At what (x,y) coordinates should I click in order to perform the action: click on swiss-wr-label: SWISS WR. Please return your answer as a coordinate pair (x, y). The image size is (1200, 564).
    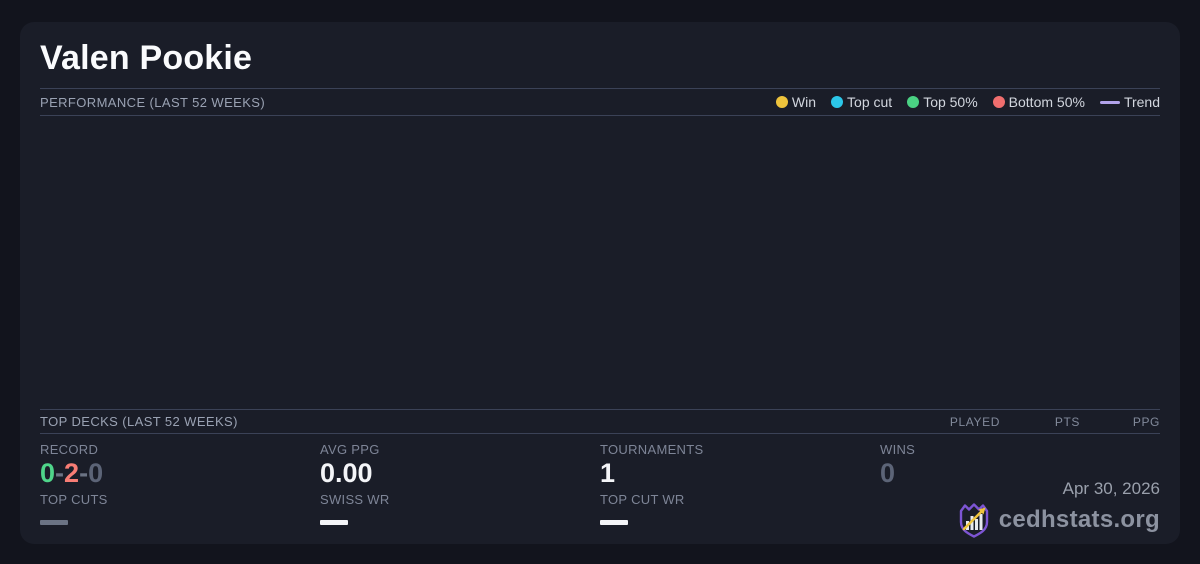
    Looking at the image, I should click on (355, 499).